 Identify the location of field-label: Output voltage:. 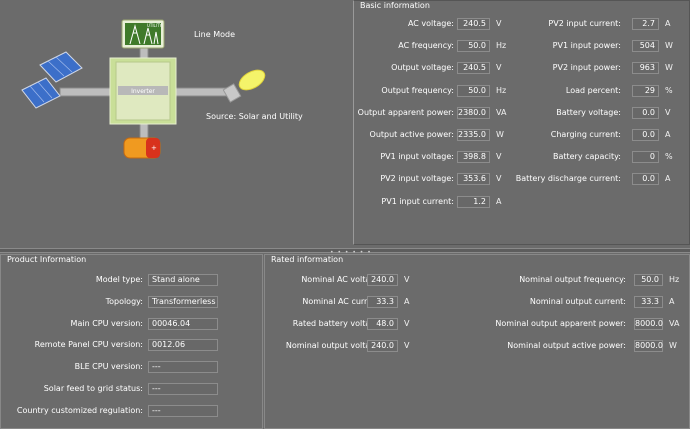
(422, 68).